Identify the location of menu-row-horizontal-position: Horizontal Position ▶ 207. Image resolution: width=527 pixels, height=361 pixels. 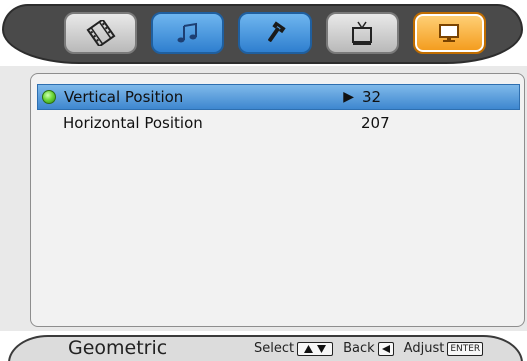
(278, 123).